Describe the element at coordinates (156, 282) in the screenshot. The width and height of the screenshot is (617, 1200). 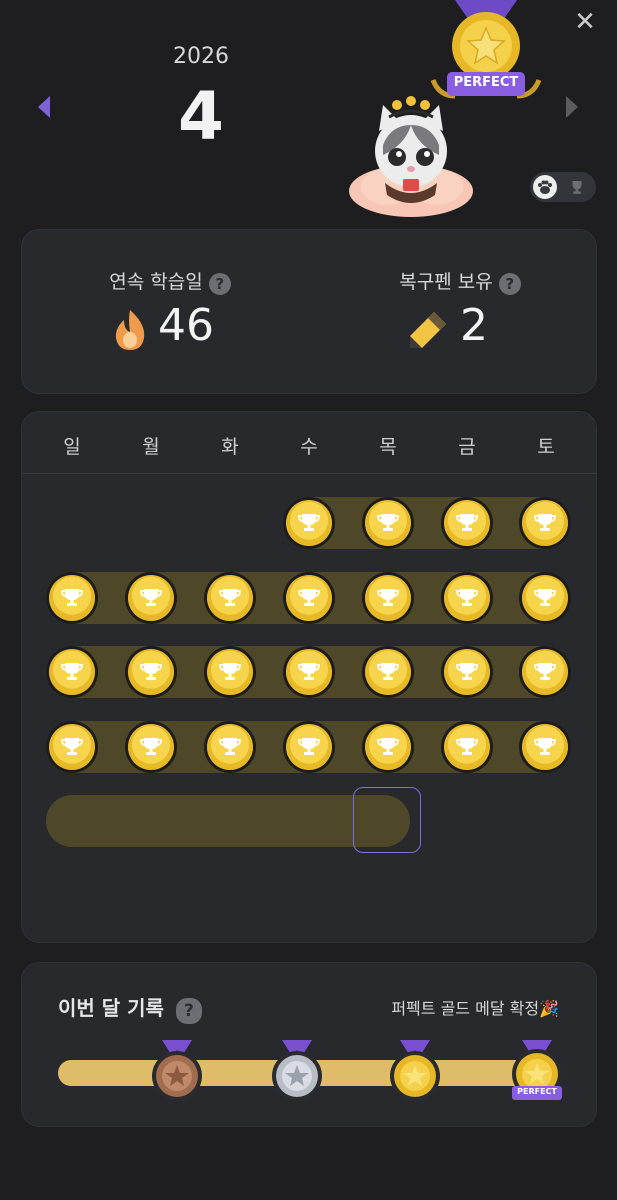
I see `streak-label: 연속 학습일` at that location.